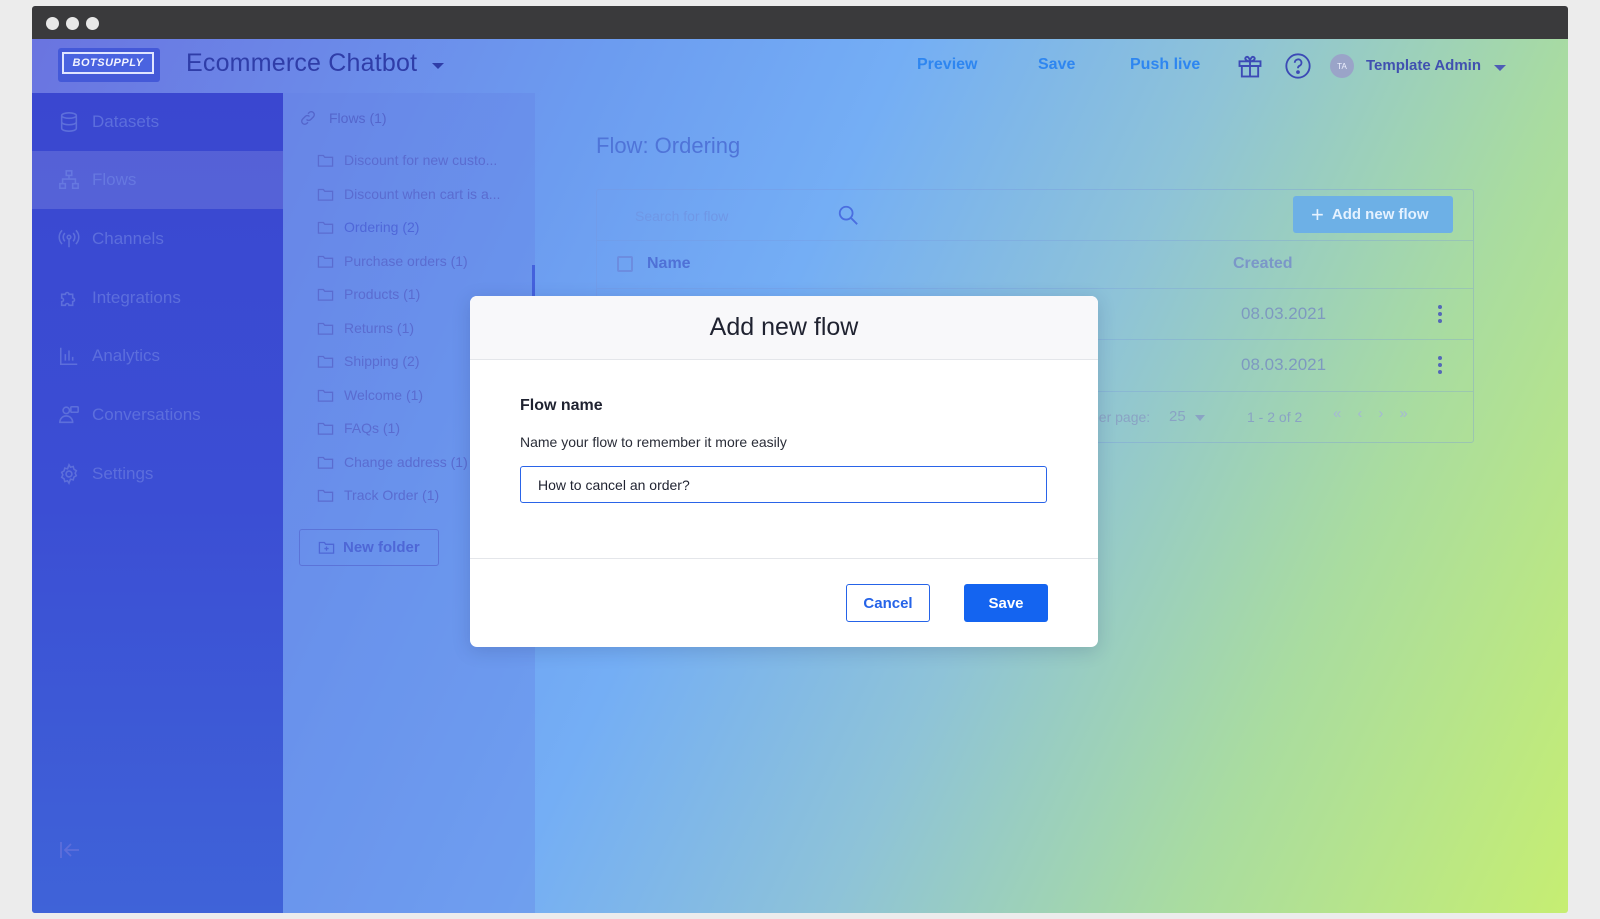 This screenshot has height=919, width=1600. Describe the element at coordinates (70, 850) in the screenshot. I see `collapse-sidebar-icon` at that location.